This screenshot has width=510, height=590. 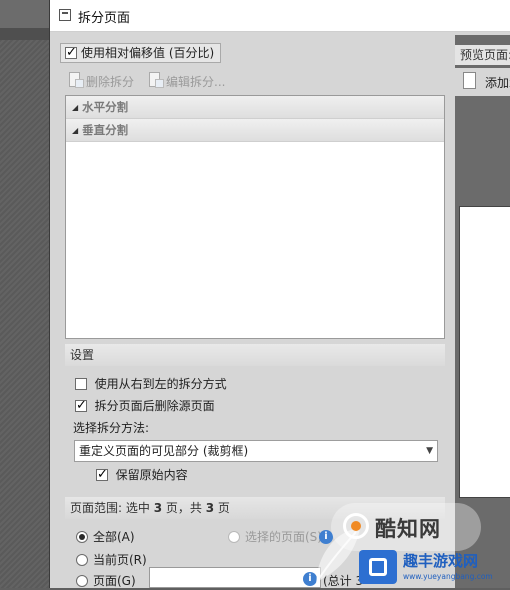 I want to click on radio-all: 全部(A), so click(x=105, y=537).